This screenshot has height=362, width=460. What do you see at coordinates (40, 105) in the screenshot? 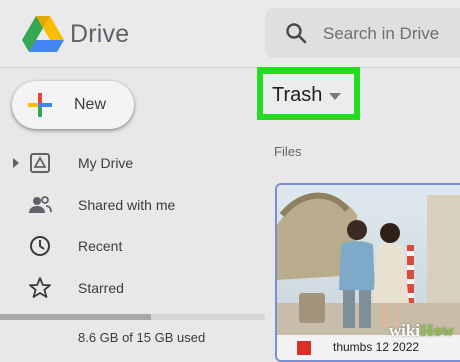
I see `plus-icon` at bounding box center [40, 105].